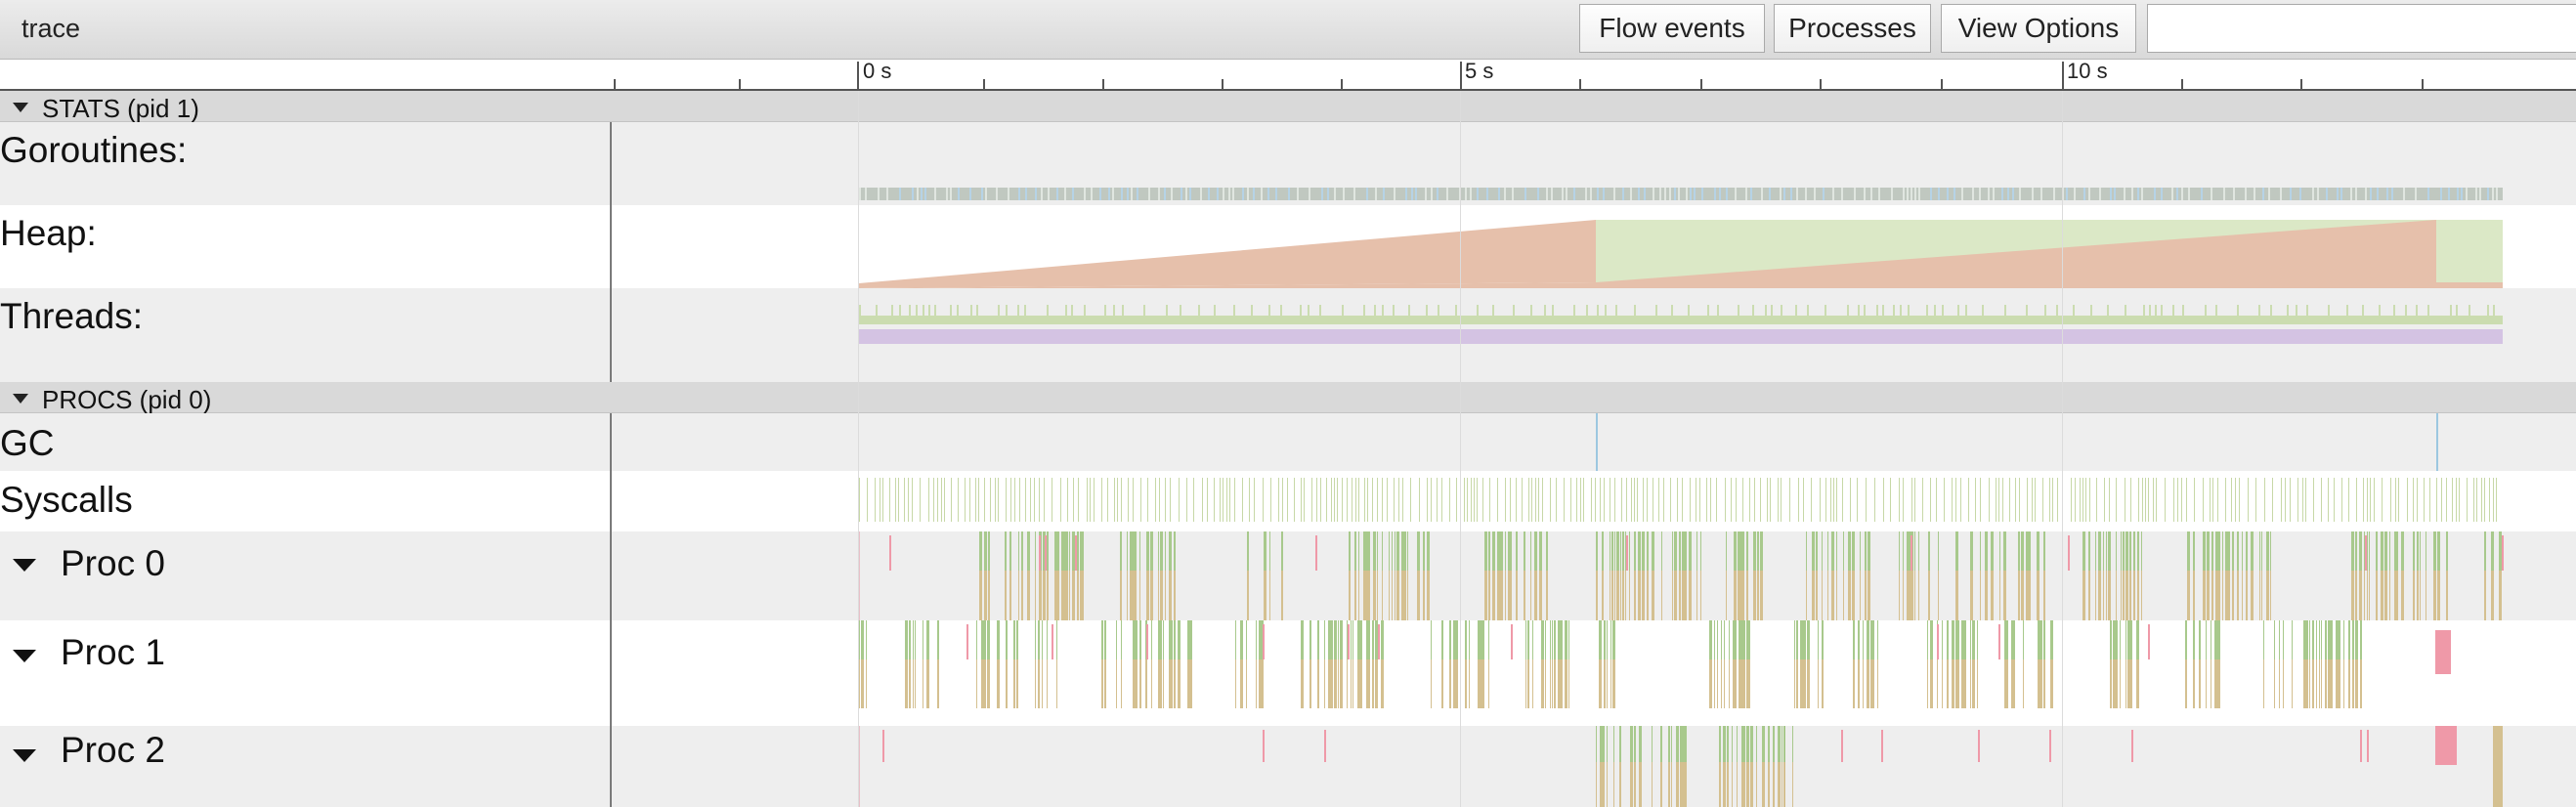 The image size is (2576, 807). I want to click on processes-button: Processes, so click(1853, 28).